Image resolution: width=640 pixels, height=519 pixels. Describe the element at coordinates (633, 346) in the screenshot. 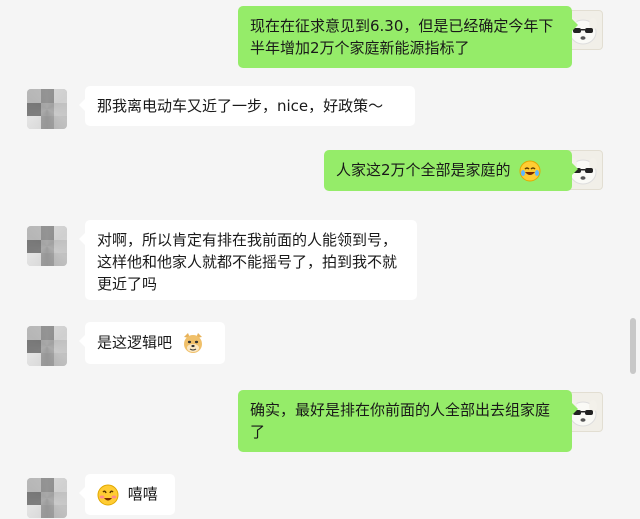

I see `scrollbar-thumb` at that location.